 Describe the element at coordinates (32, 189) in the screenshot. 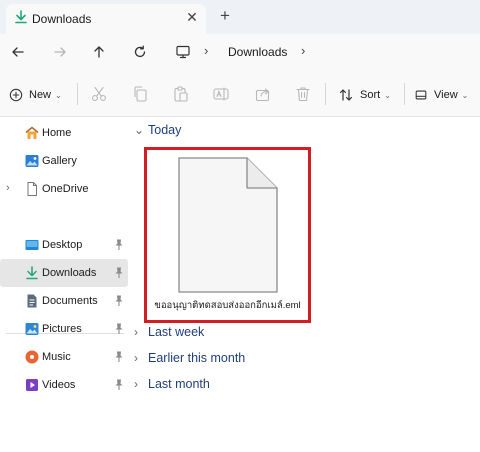

I see `file-icon` at that location.